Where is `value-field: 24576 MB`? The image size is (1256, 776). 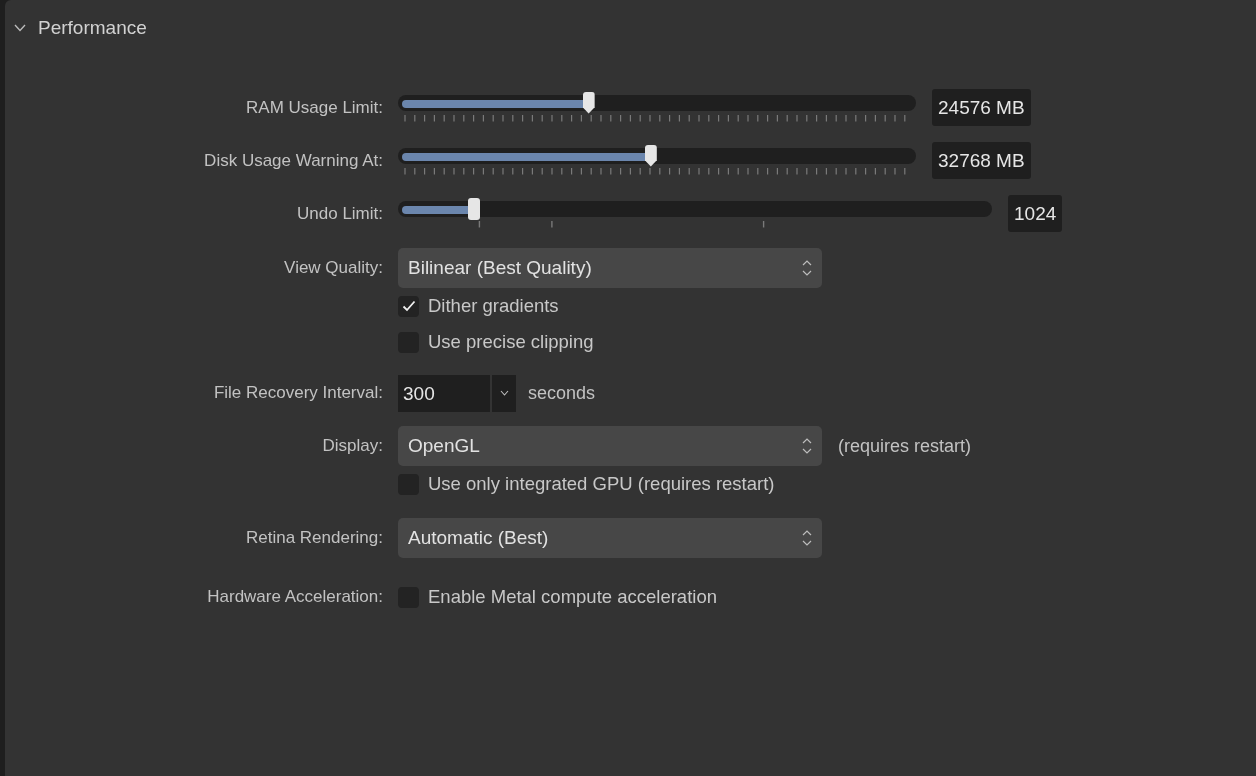
value-field: 24576 MB is located at coordinates (981, 107).